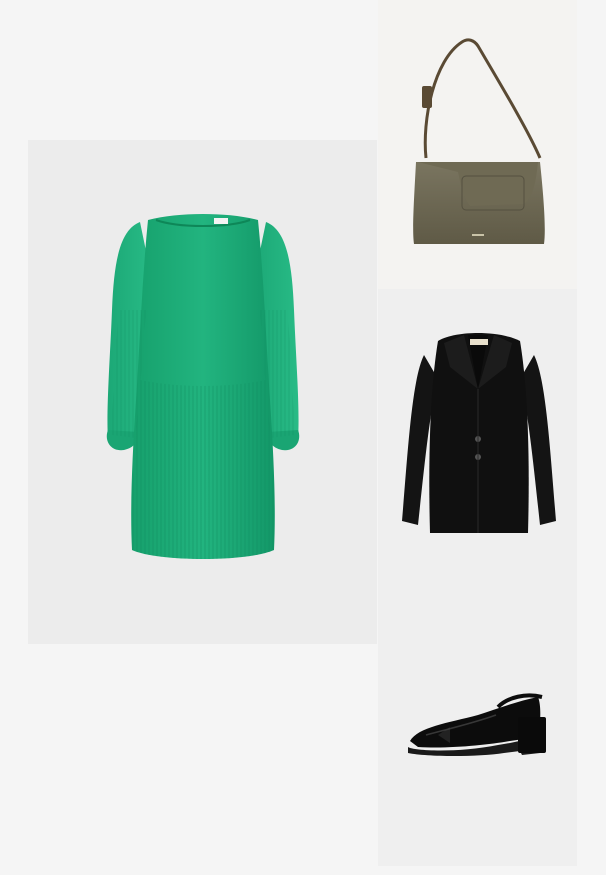 This screenshot has height=875, width=606. I want to click on shoulder-bag-image, so click(479, 141).